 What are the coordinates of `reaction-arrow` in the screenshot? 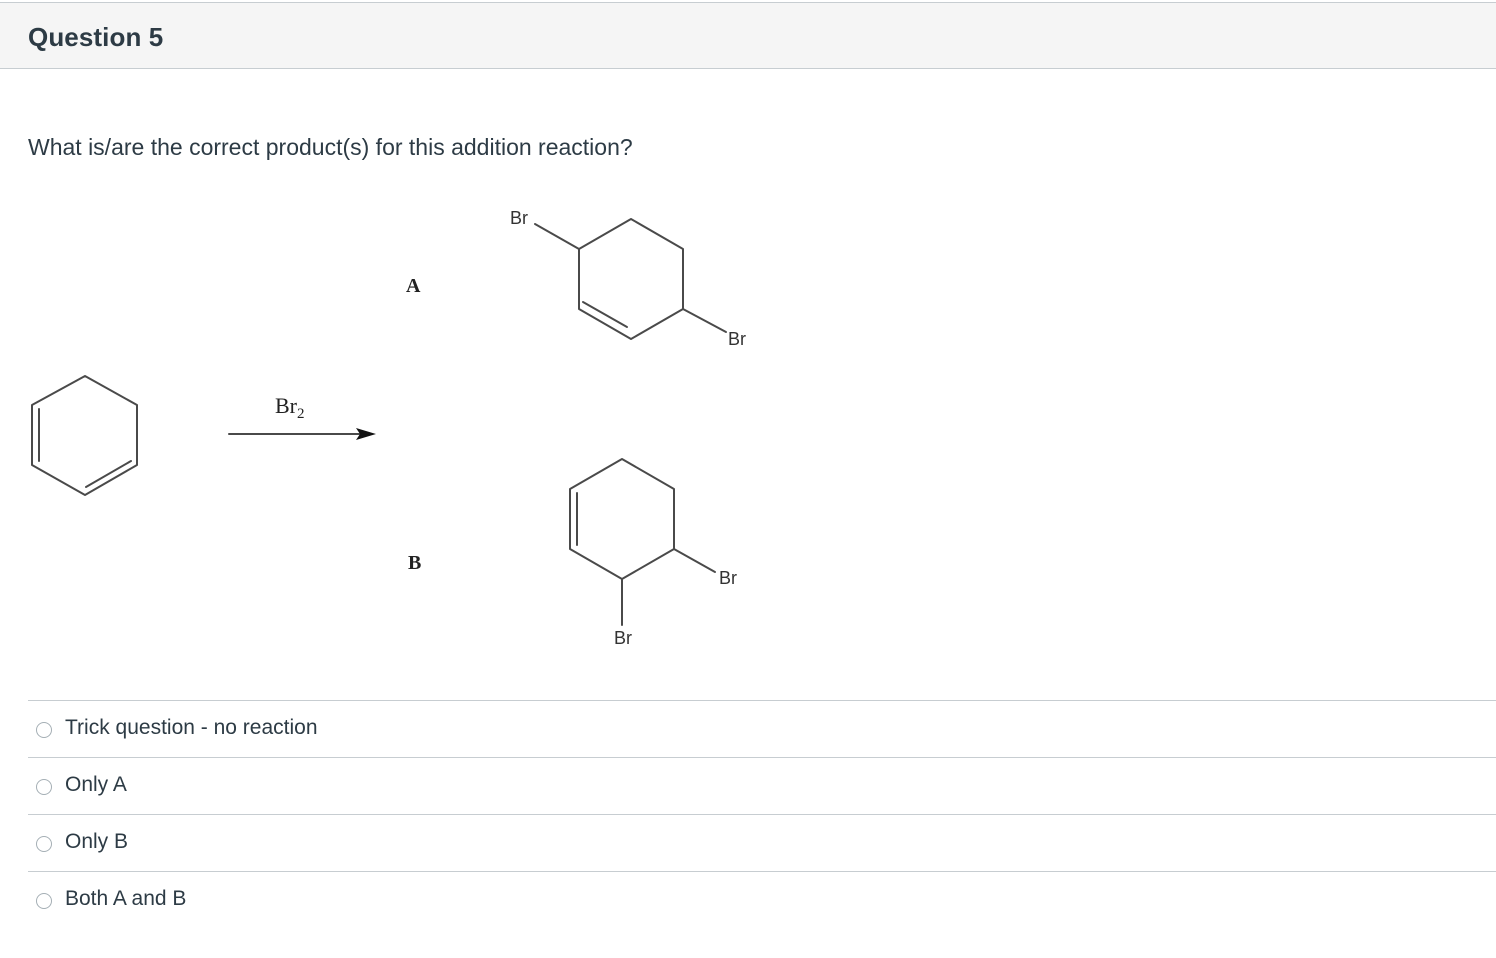 It's located at (302, 434).